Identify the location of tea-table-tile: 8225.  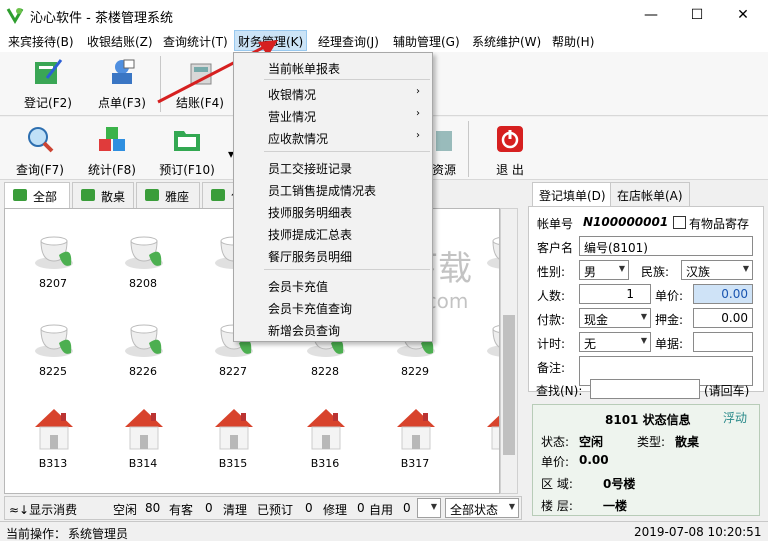
(53, 349).